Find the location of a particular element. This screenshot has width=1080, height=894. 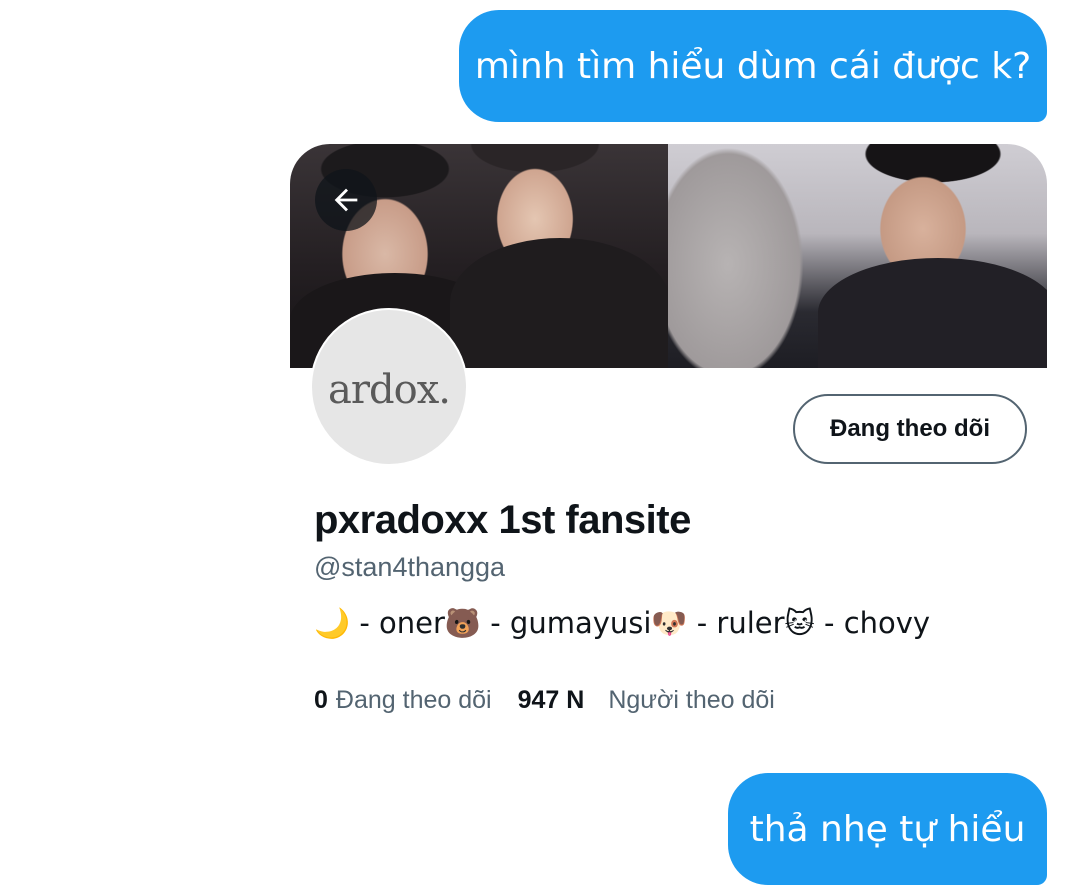

avatar-image: ardox. is located at coordinates (389, 387).